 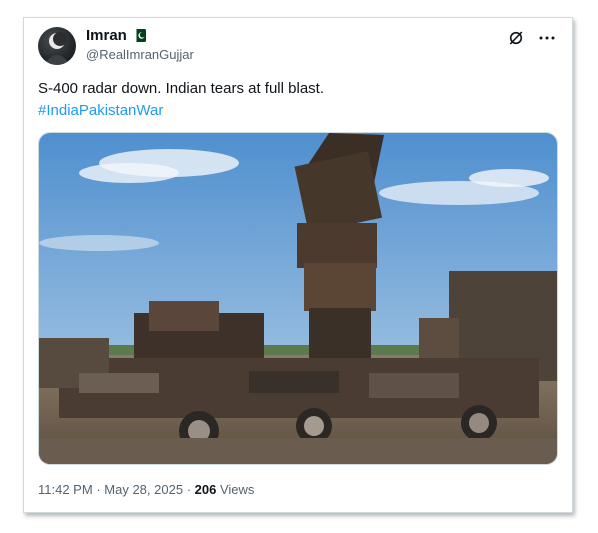 What do you see at coordinates (532, 38) in the screenshot?
I see `tweet-actions-top` at bounding box center [532, 38].